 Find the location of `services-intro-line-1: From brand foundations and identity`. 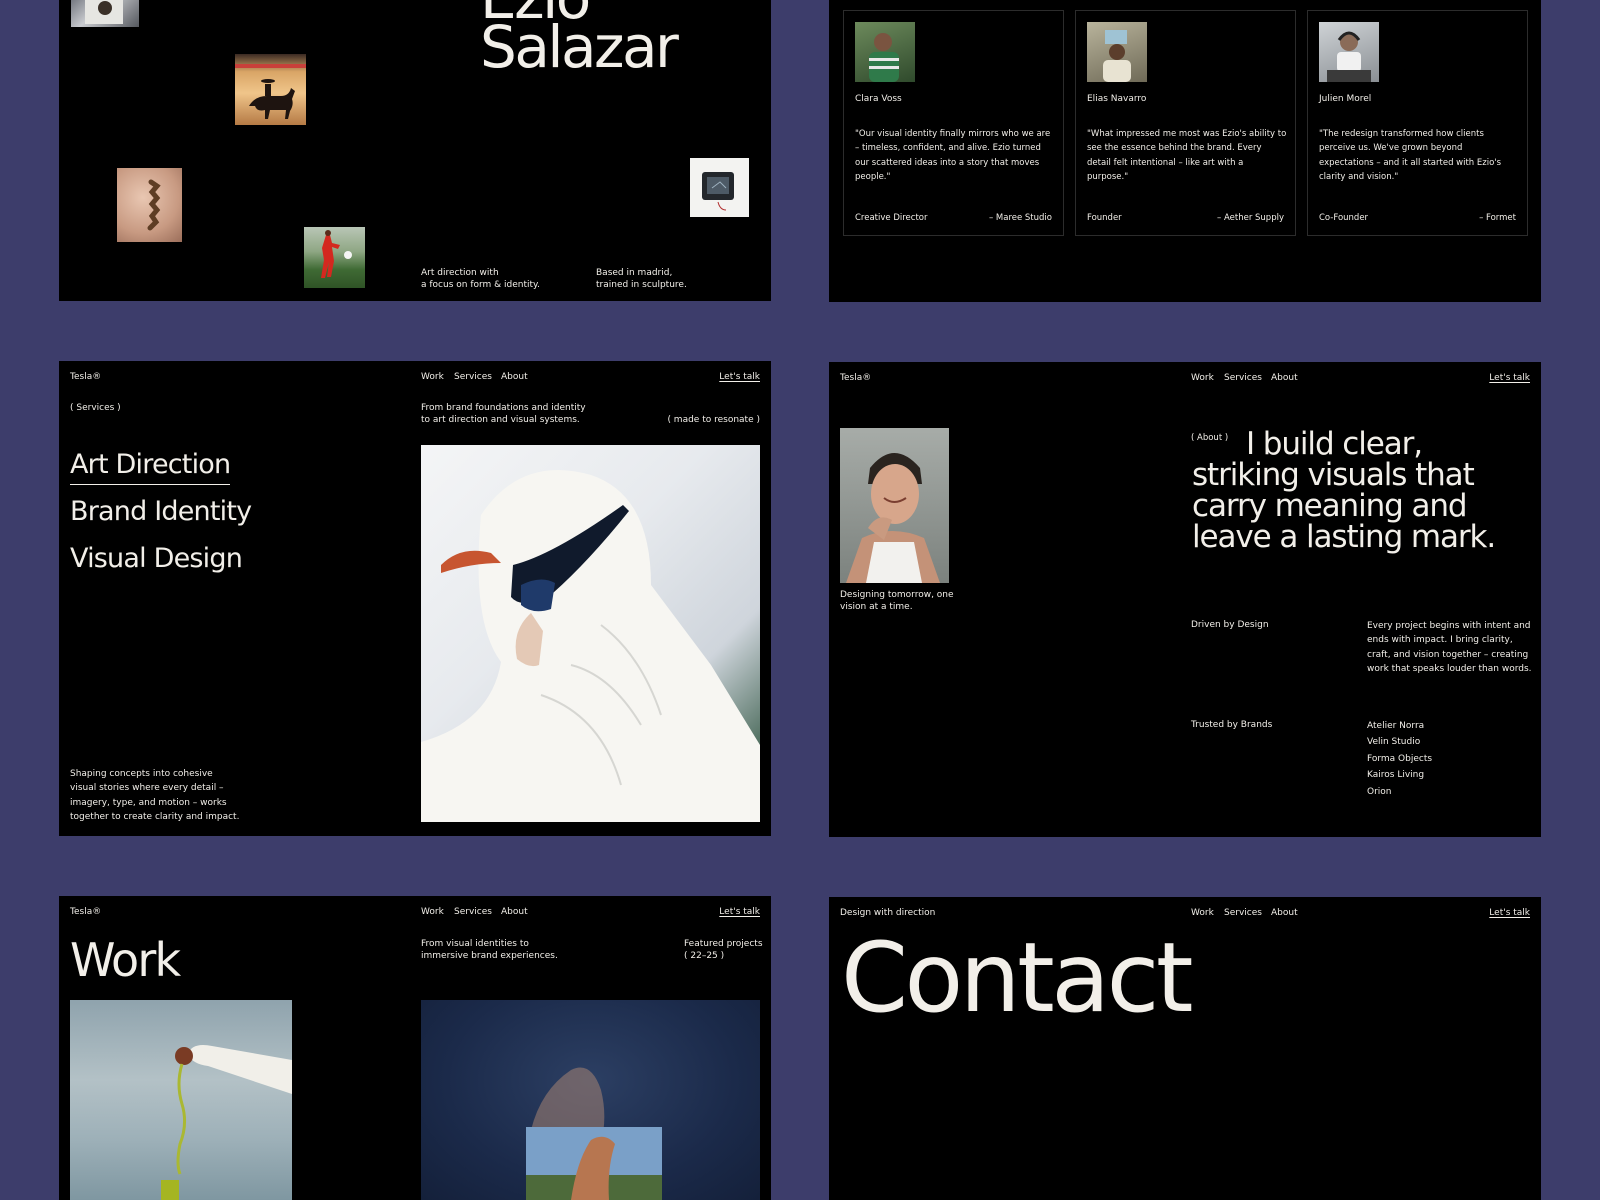

services-intro-line-1: From brand foundations and identity is located at coordinates (503, 408).